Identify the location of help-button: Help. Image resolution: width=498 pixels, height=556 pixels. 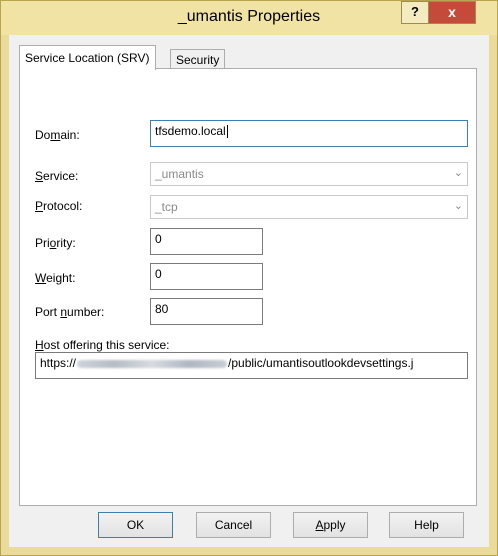
(426, 525).